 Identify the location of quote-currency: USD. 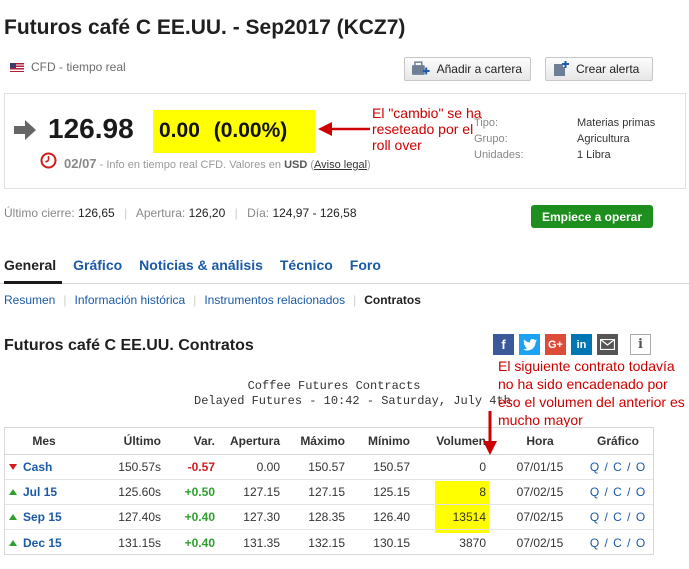
(296, 165).